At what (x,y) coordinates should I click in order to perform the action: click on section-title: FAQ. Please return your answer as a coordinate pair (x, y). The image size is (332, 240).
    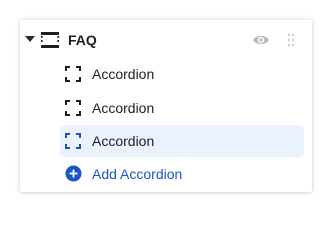
    Looking at the image, I should click on (82, 40).